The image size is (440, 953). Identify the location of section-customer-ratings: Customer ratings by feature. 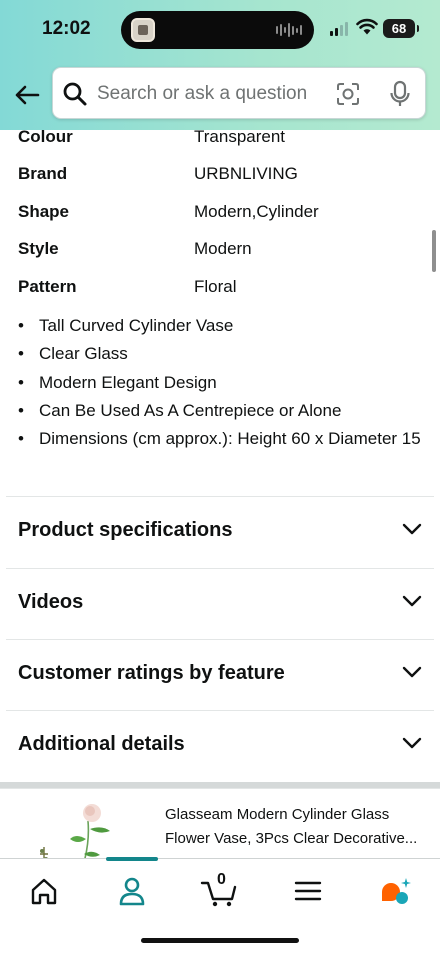
(220, 675).